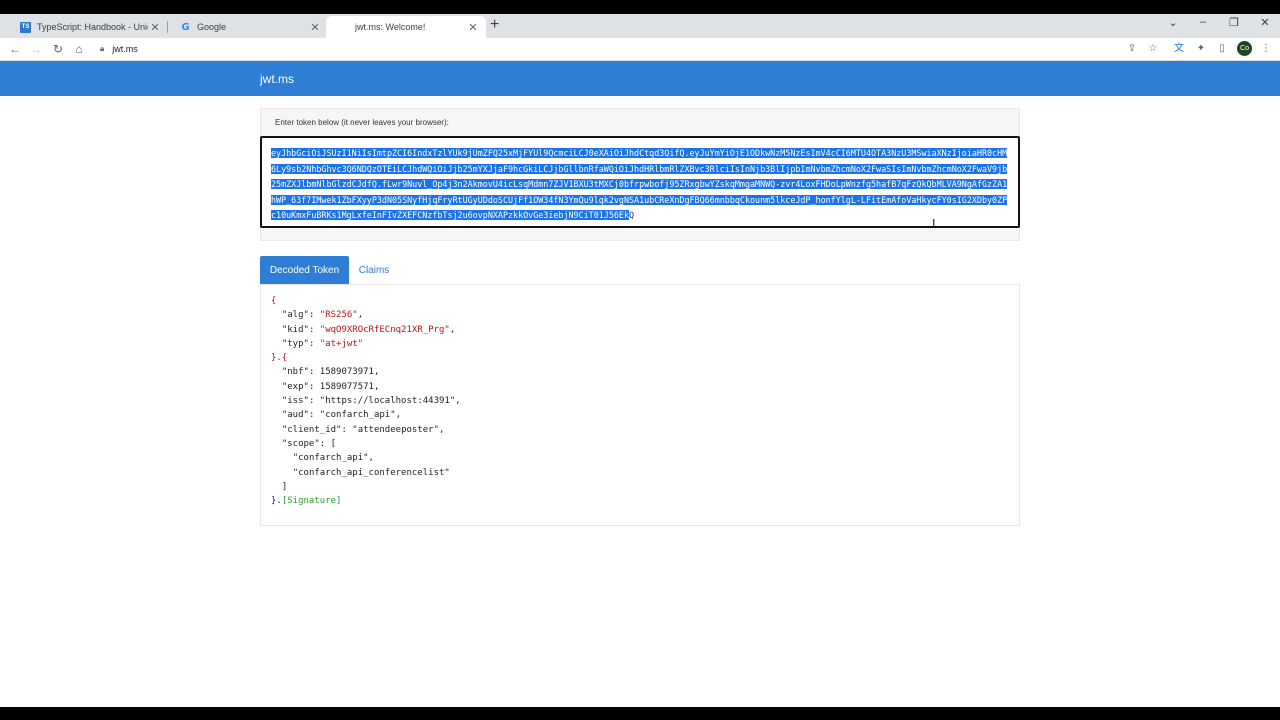  I want to click on scope-item: "confarch_api",, so click(333, 458).